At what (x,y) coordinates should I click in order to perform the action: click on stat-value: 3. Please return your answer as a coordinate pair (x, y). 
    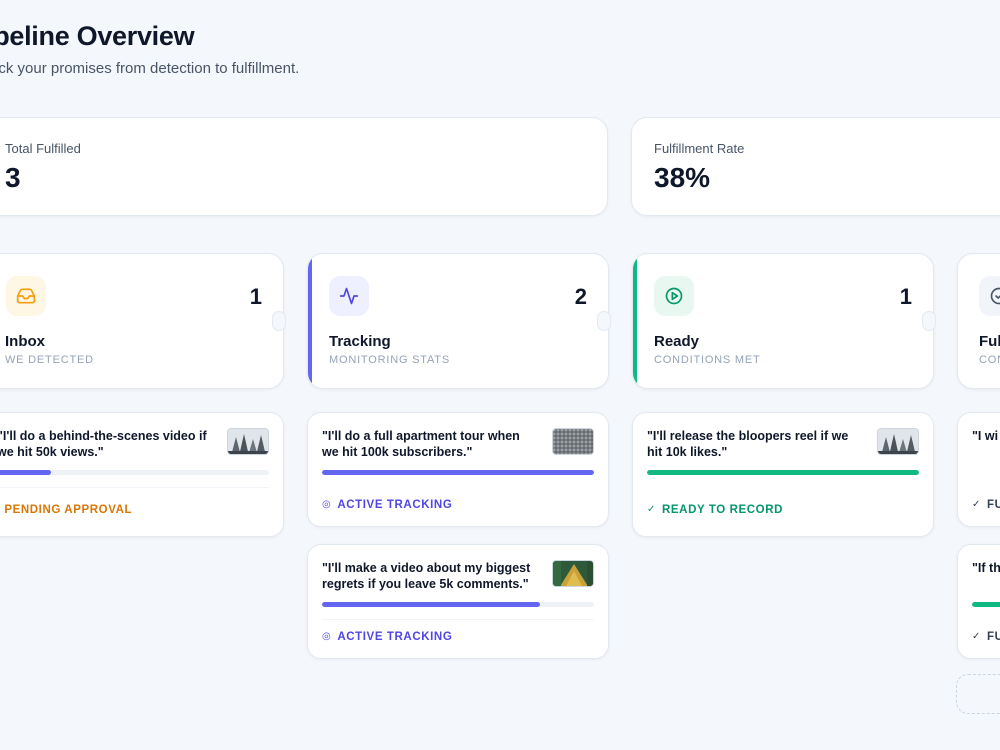
    Looking at the image, I should click on (13, 177).